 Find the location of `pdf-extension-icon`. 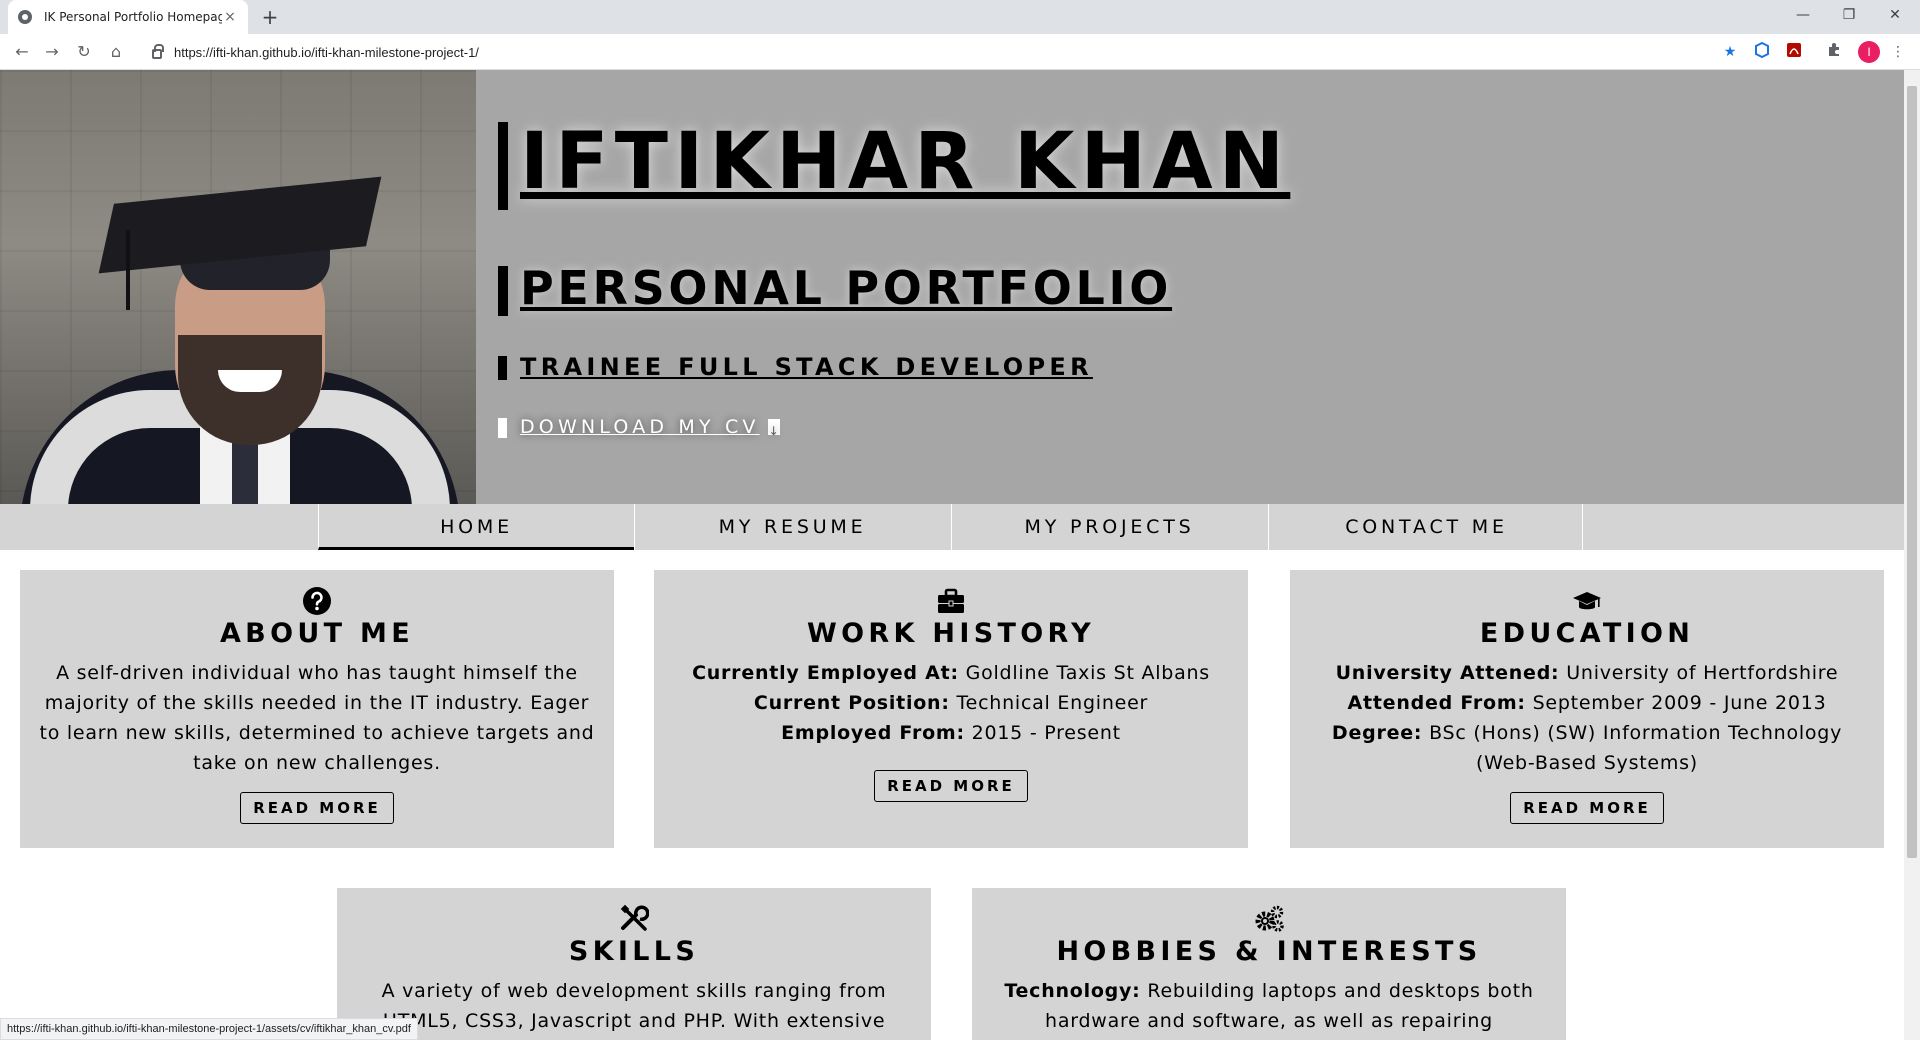

pdf-extension-icon is located at coordinates (1794, 52).